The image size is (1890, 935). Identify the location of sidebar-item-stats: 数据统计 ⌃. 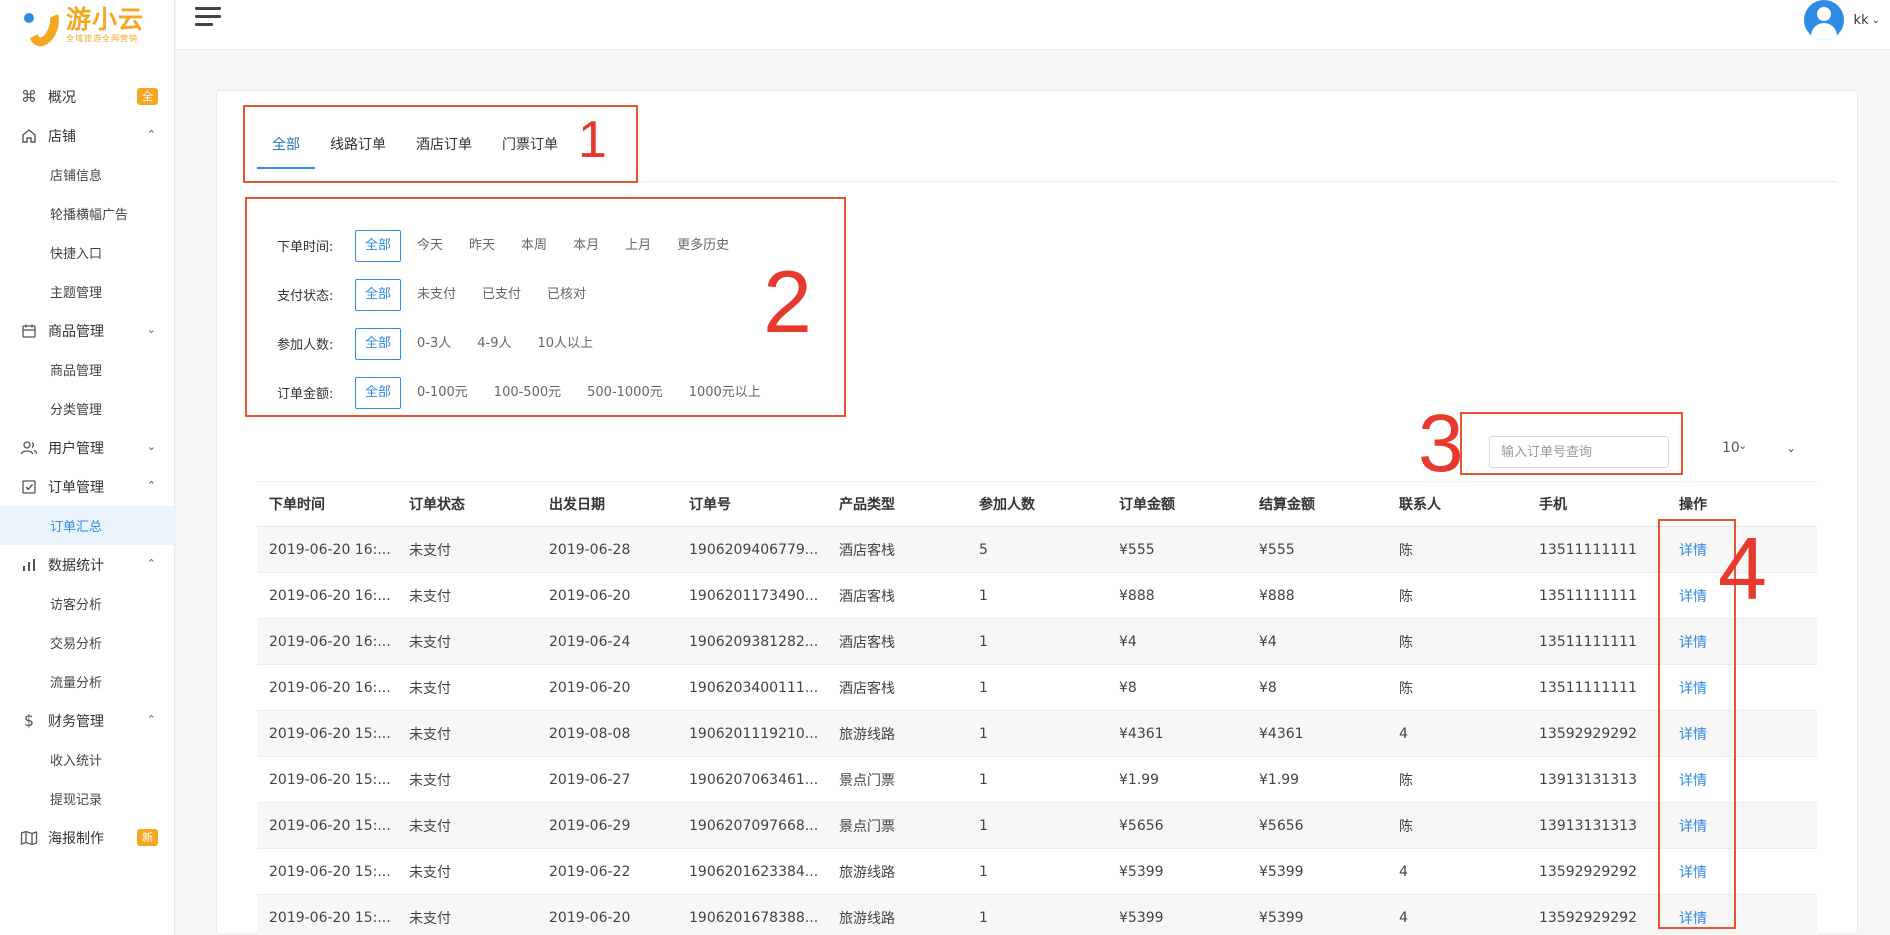
(87, 564).